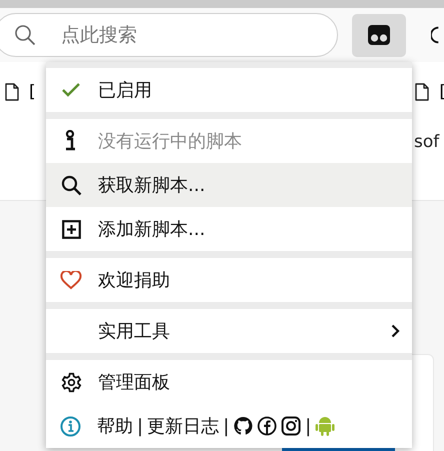  Describe the element at coordinates (267, 426) in the screenshot. I see `facebook-icon` at that location.